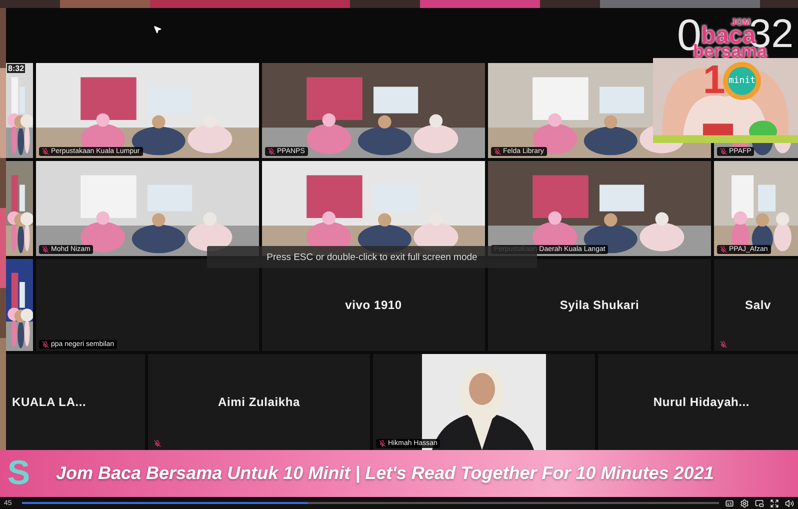 This screenshot has width=798, height=509. Describe the element at coordinates (18, 473) in the screenshot. I see `banner-logo: S` at that location.